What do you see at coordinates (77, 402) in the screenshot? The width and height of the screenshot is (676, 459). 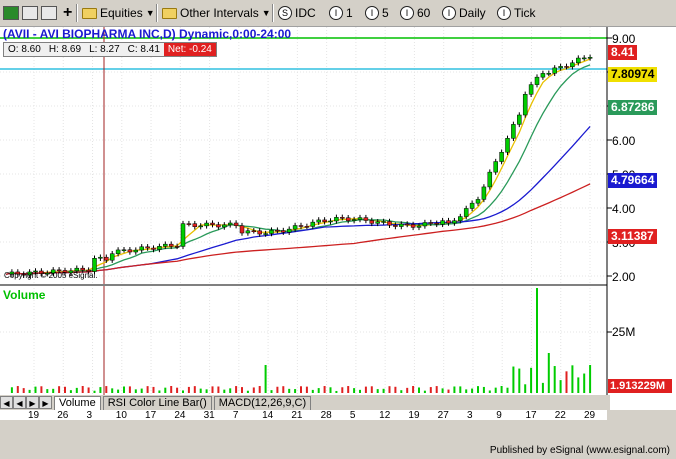 I see `tab-volume: Volume` at bounding box center [77, 402].